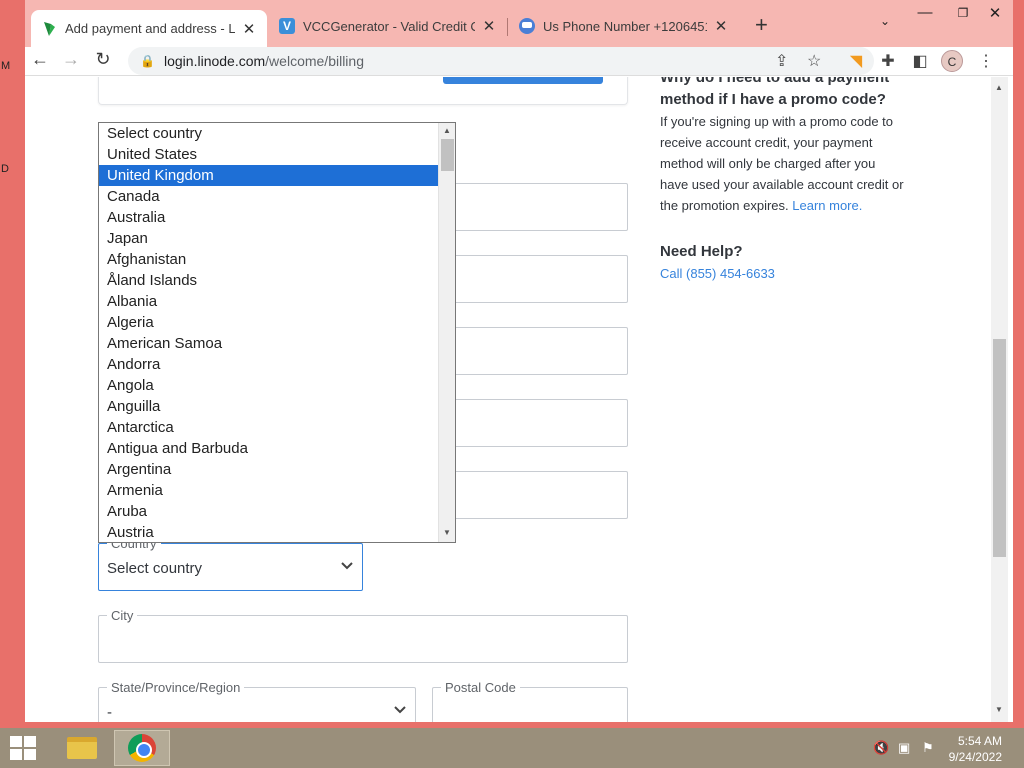 Image resolution: width=1024 pixels, height=768 pixels. Describe the element at coordinates (268, 469) in the screenshot. I see `country-option: Argentina` at that location.